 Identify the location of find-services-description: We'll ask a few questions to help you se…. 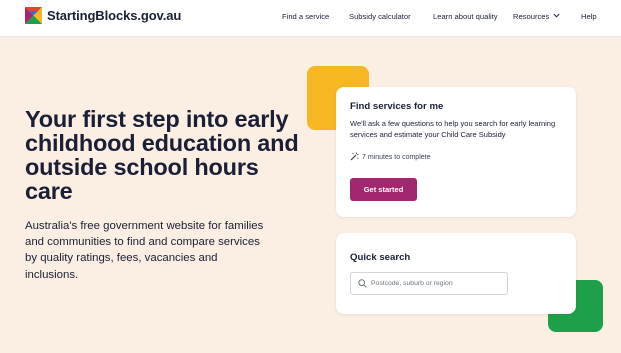
(453, 129).